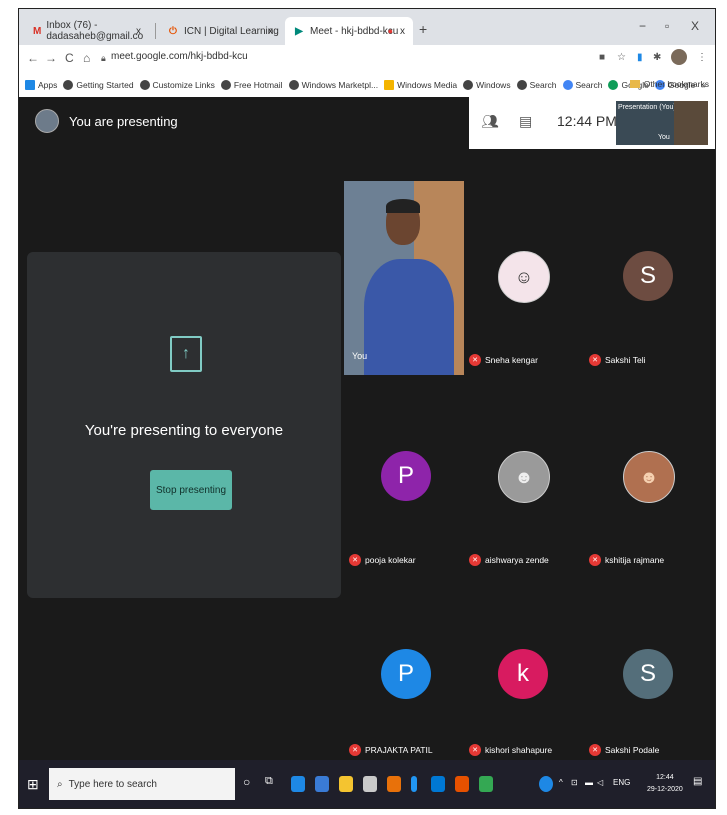  What do you see at coordinates (98, 85) in the screenshot?
I see `bookmark-item: Getting Started` at bounding box center [98, 85].